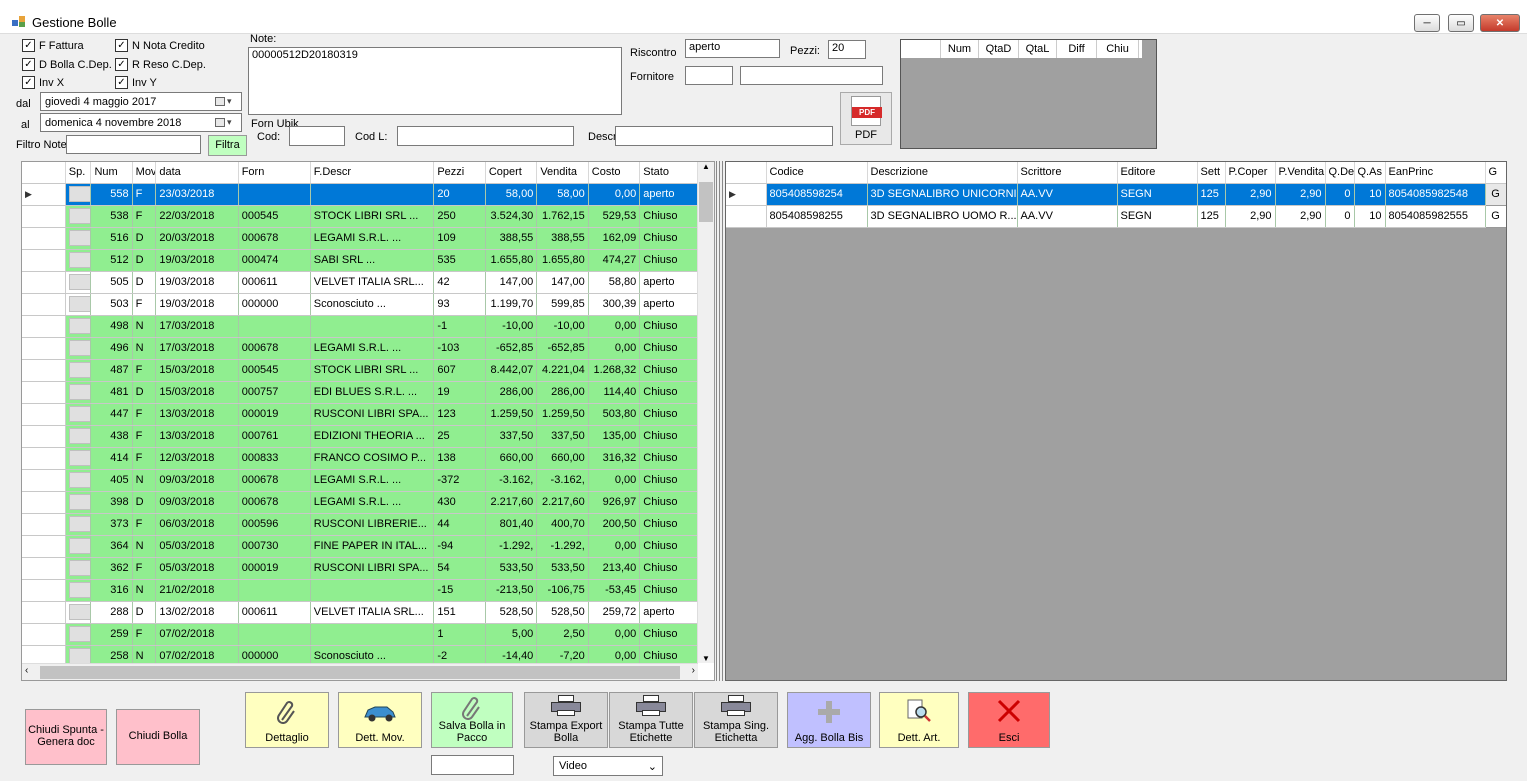 The image size is (1527, 781). What do you see at coordinates (614, 524) in the screenshot?
I see `costo-cell: 200,50` at bounding box center [614, 524].